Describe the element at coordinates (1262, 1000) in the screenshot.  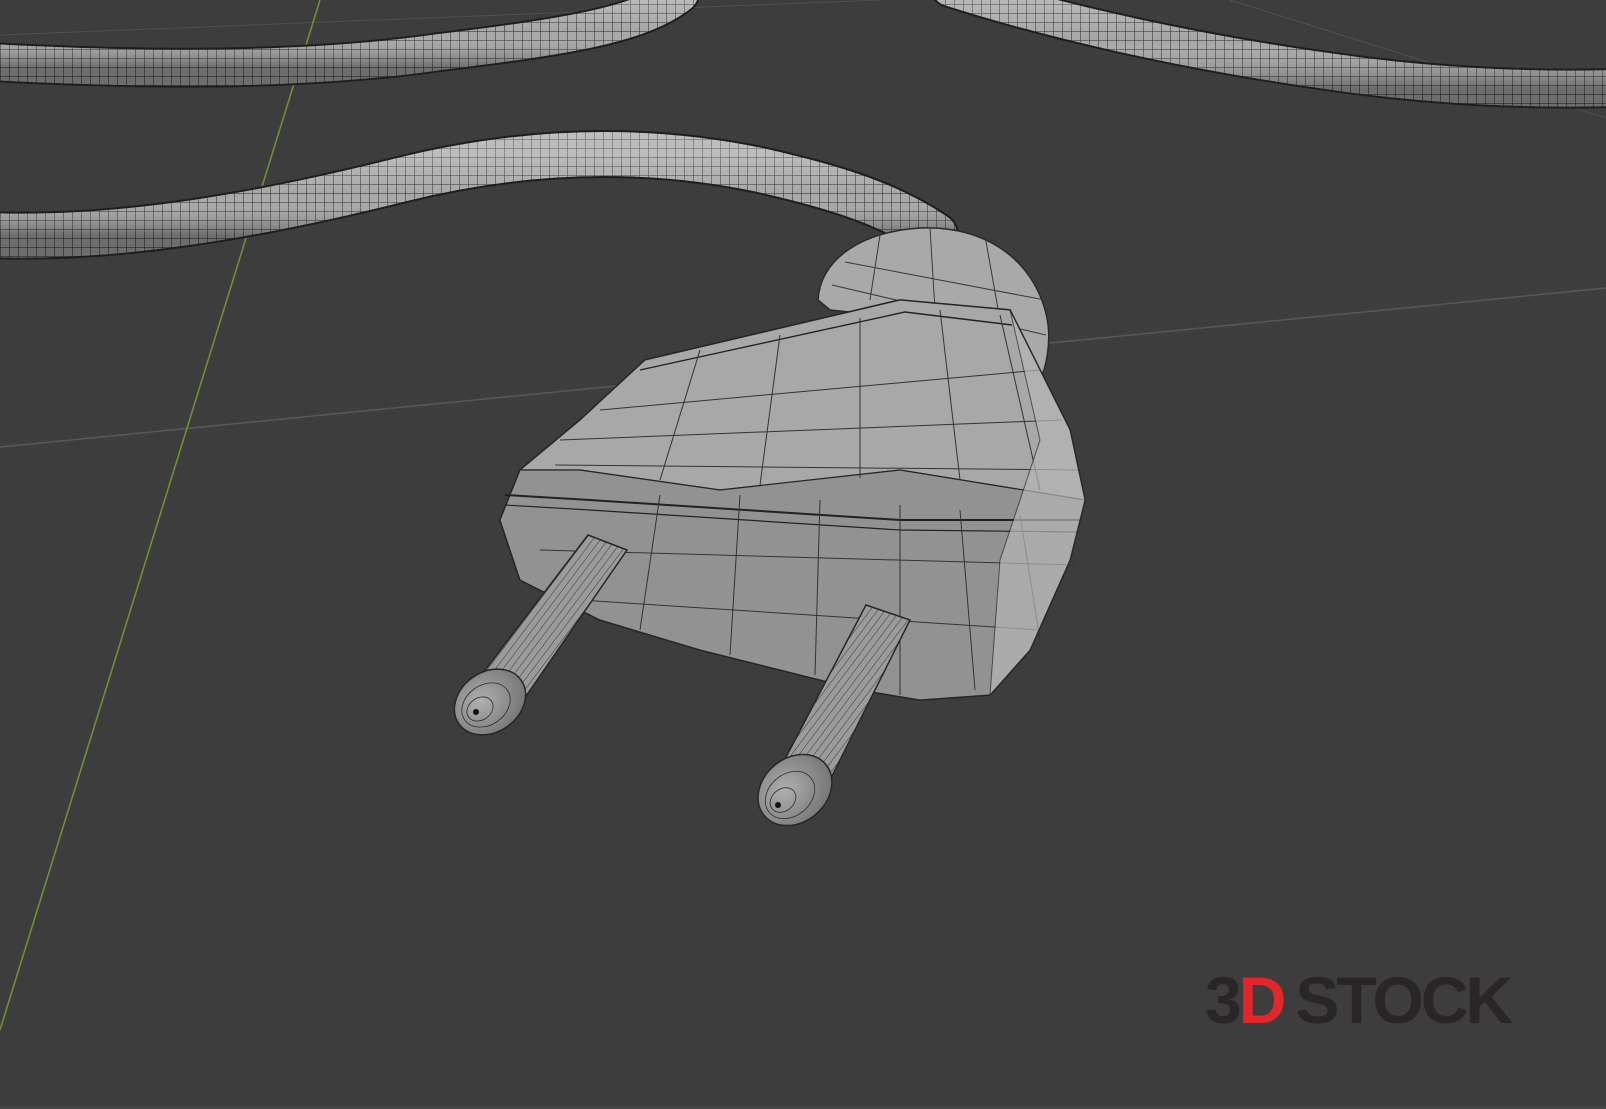
I see `logo-d: D` at that location.